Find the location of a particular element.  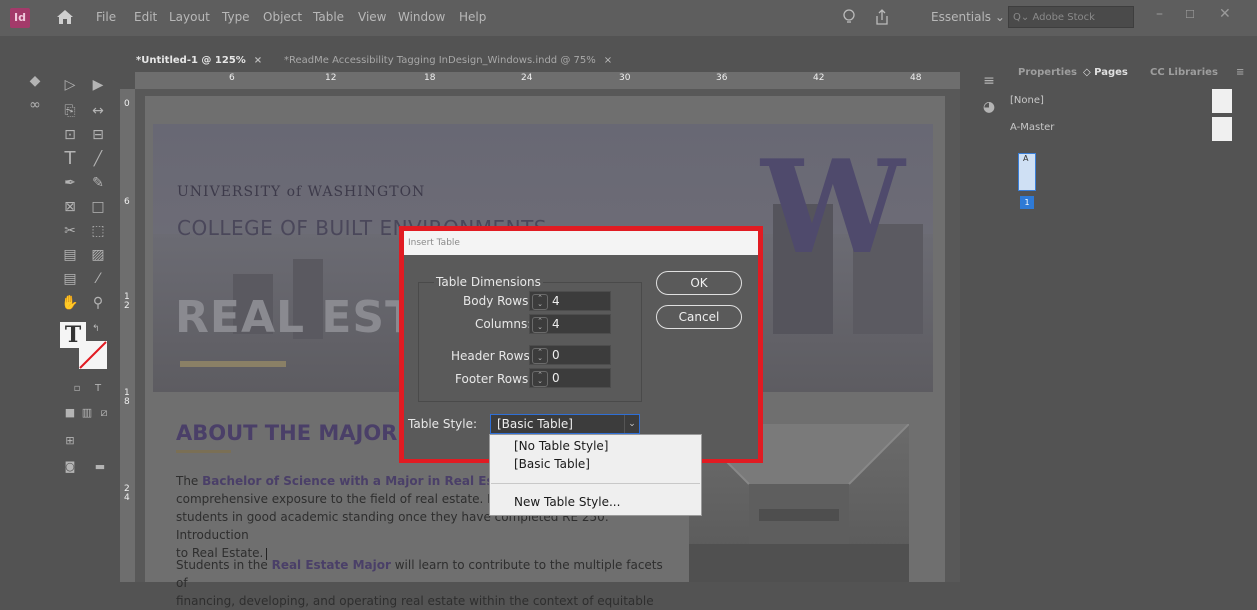

header-rows-field: ⌃ ⌄ 0 is located at coordinates (570, 355).